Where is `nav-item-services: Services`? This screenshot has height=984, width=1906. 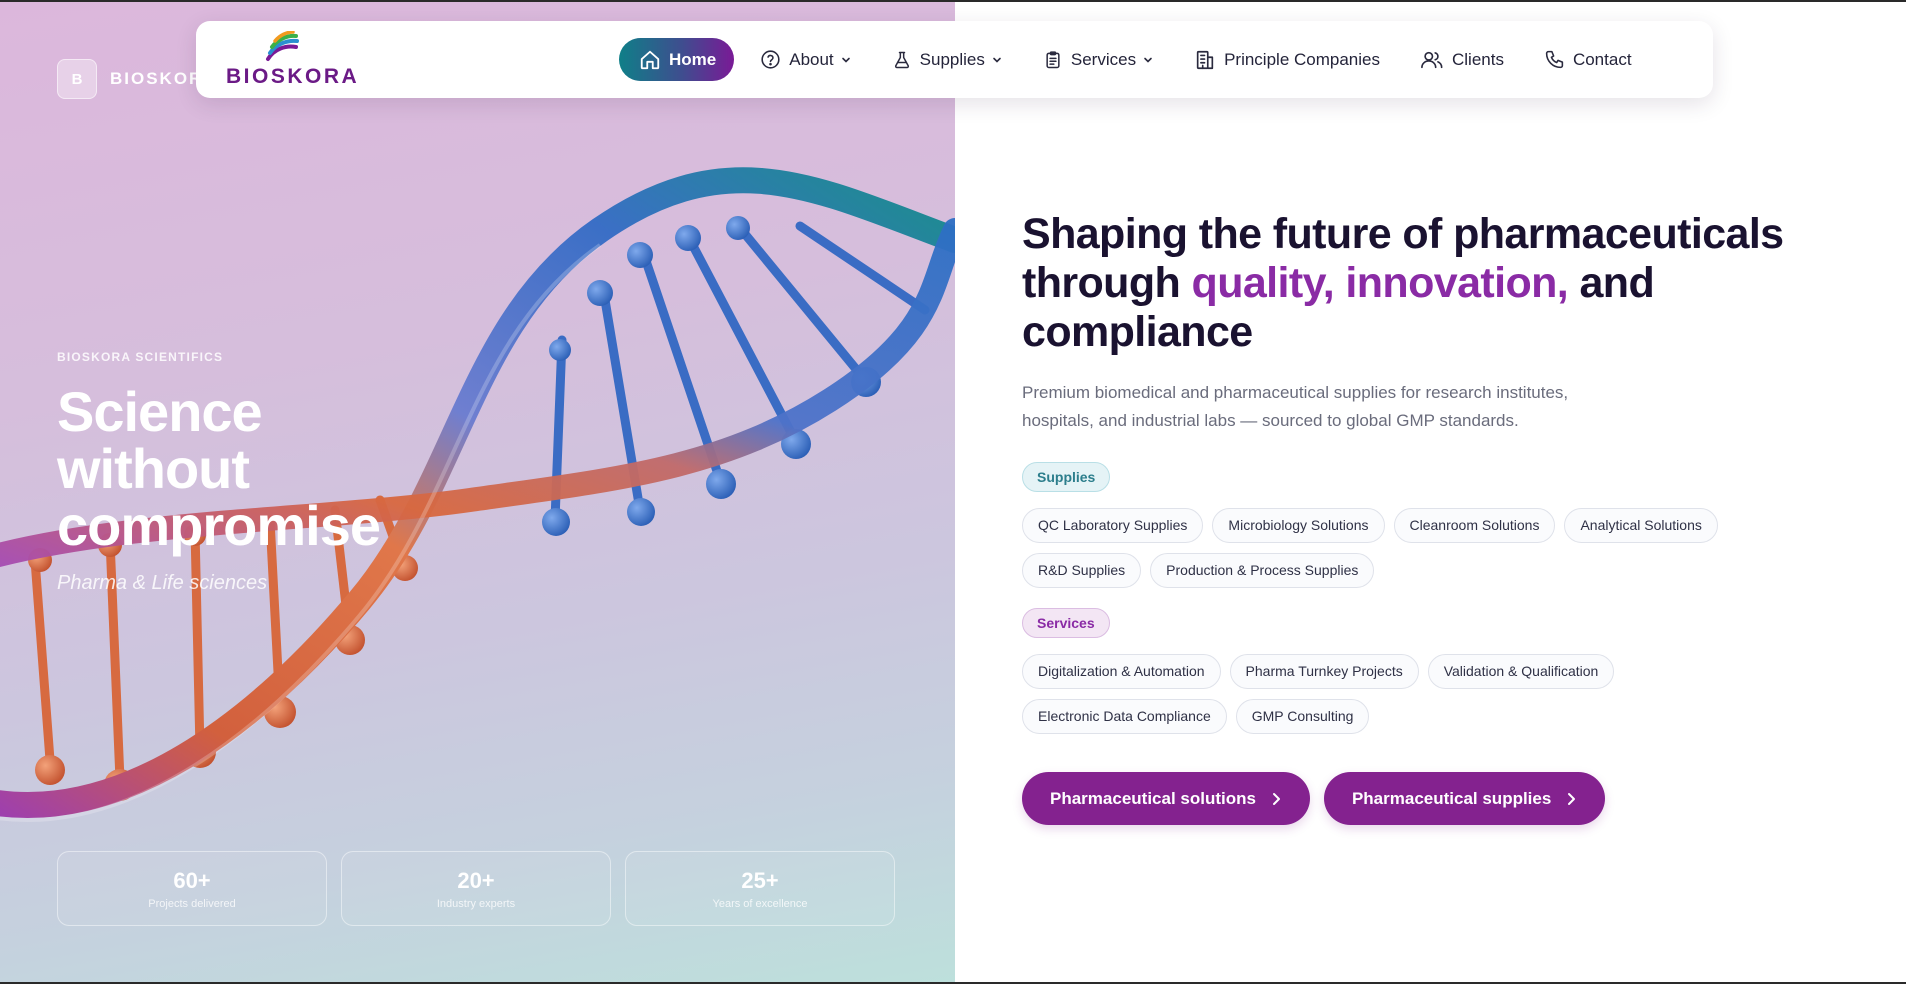 nav-item-services: Services is located at coordinates (1098, 59).